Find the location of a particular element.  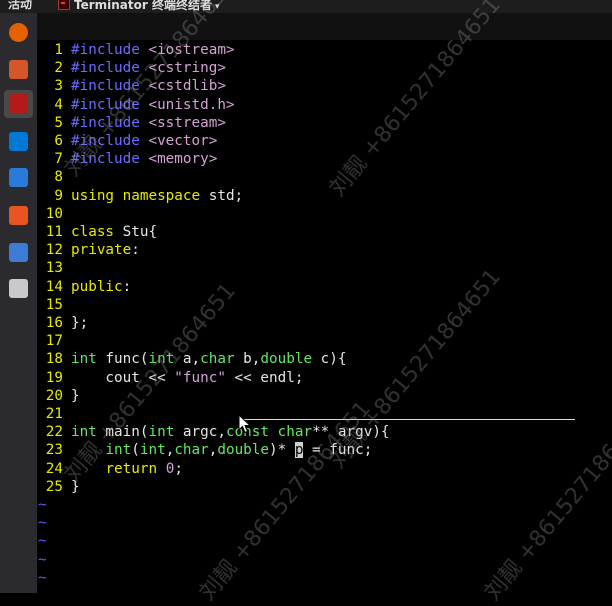

code-line: 9 using namespace std; is located at coordinates (140, 196).